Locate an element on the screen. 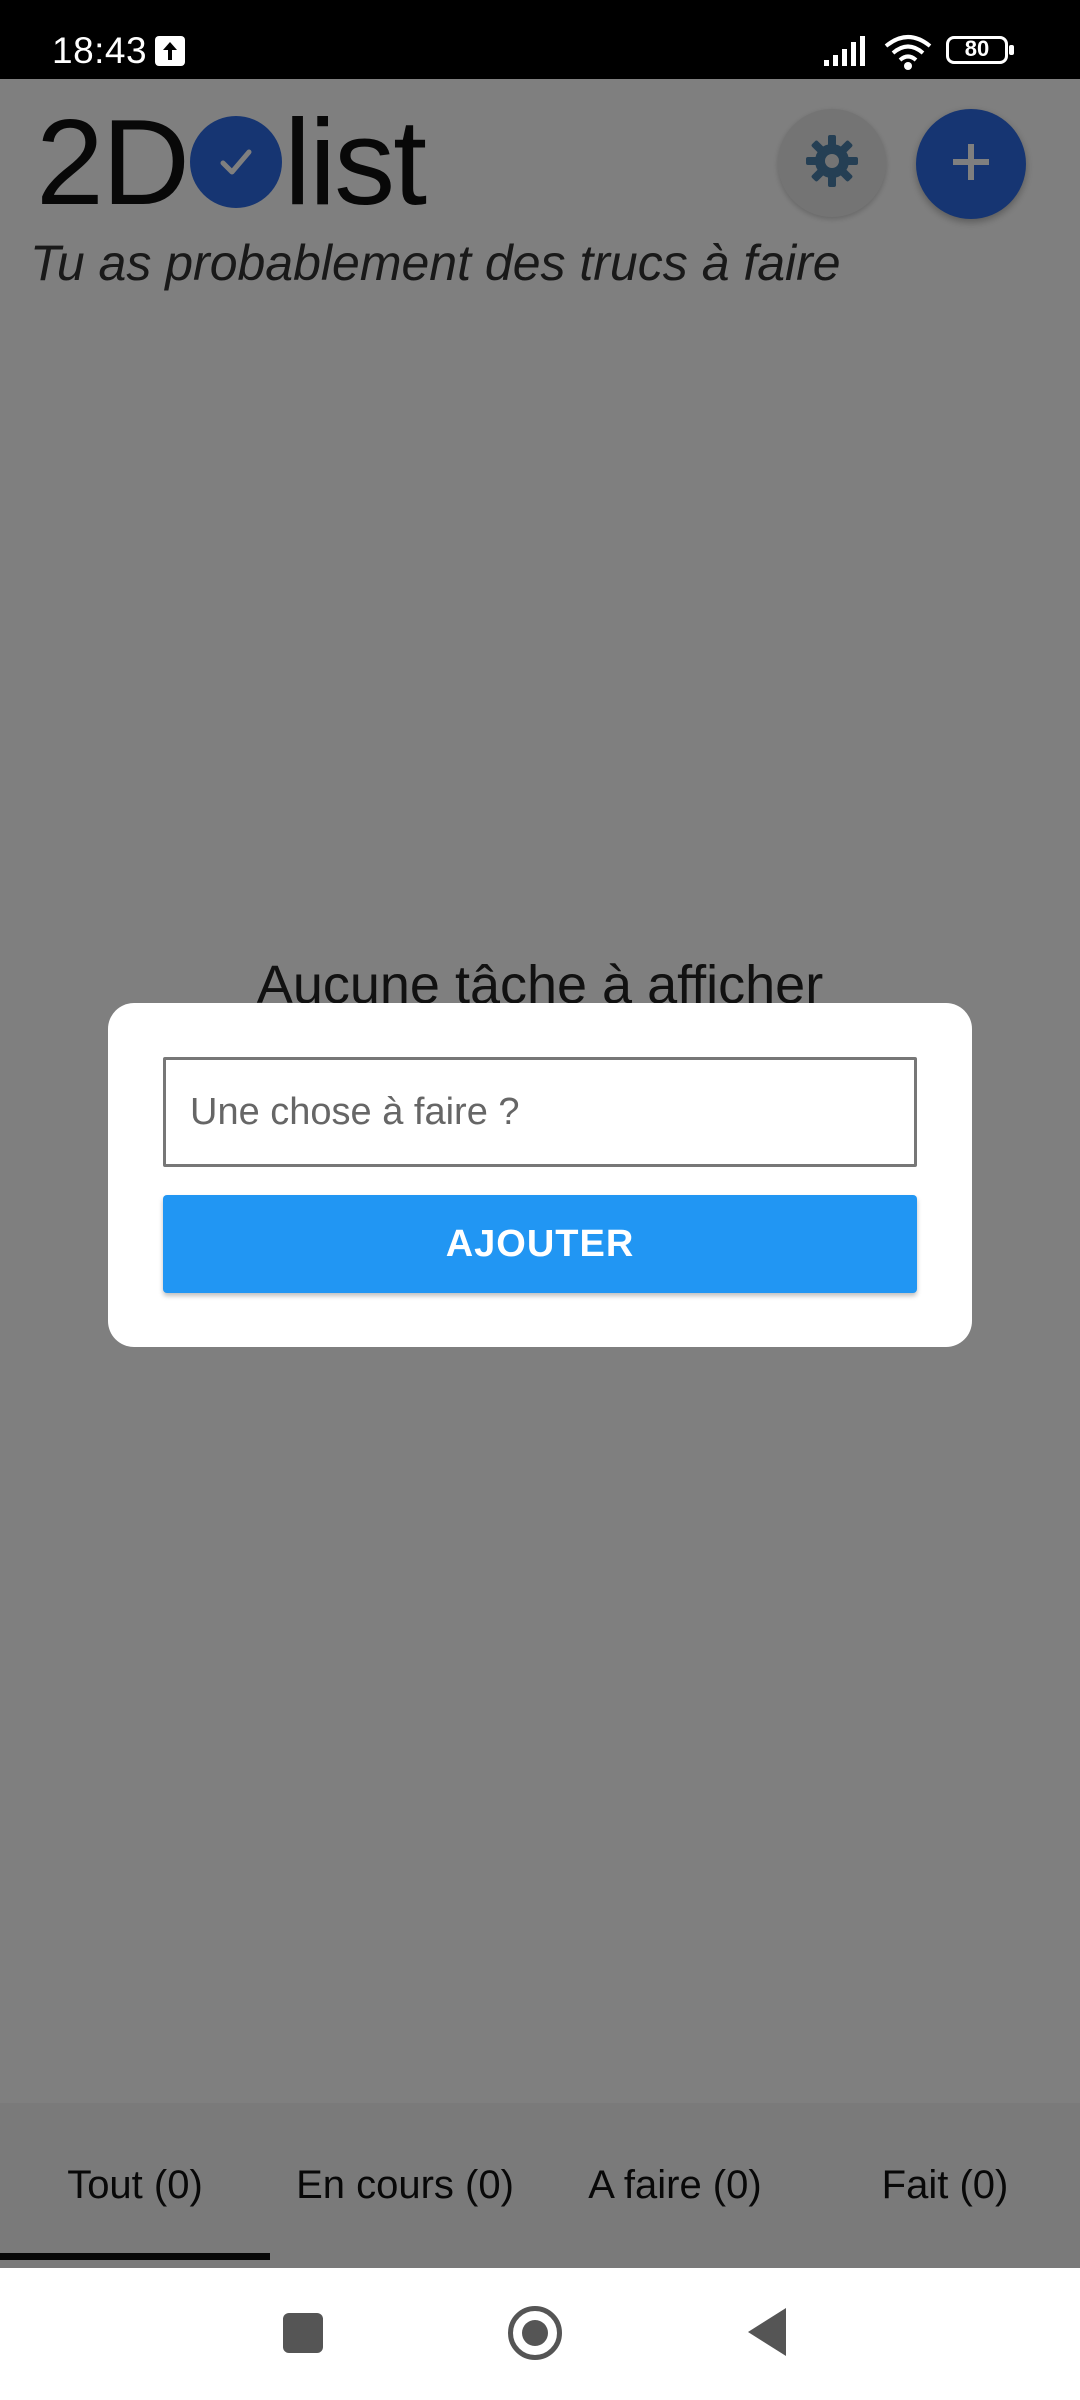  task-input is located at coordinates (540, 1112).